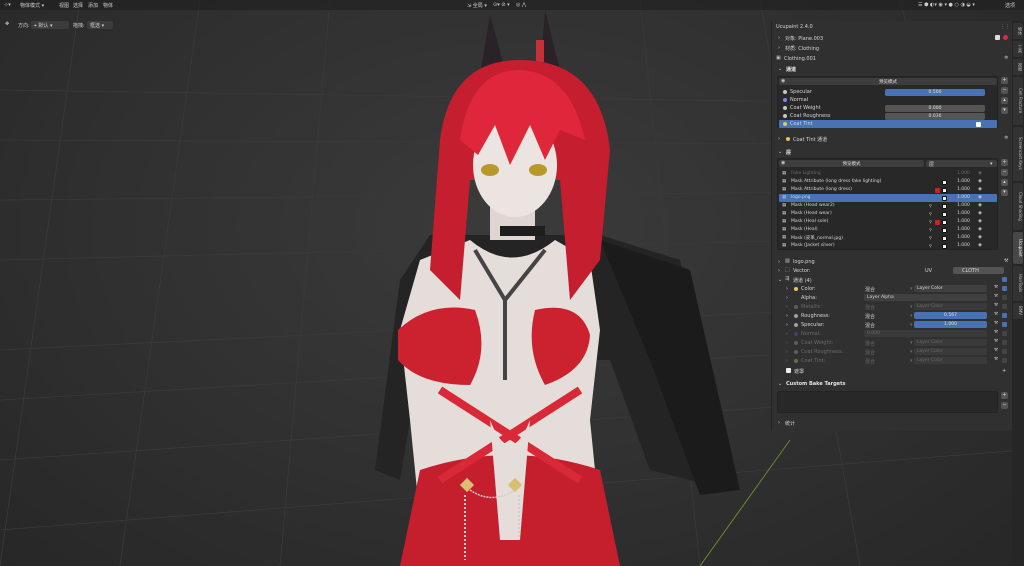  What do you see at coordinates (1004, 172) in the screenshot?
I see `remove-layer-button: −` at bounding box center [1004, 172].